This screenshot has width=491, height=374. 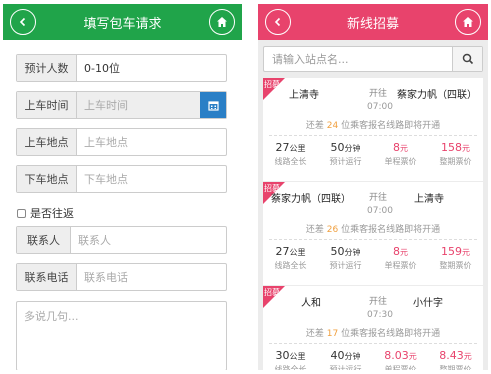 What do you see at coordinates (451, 251) in the screenshot?
I see `period-price-value: 159` at bounding box center [451, 251].